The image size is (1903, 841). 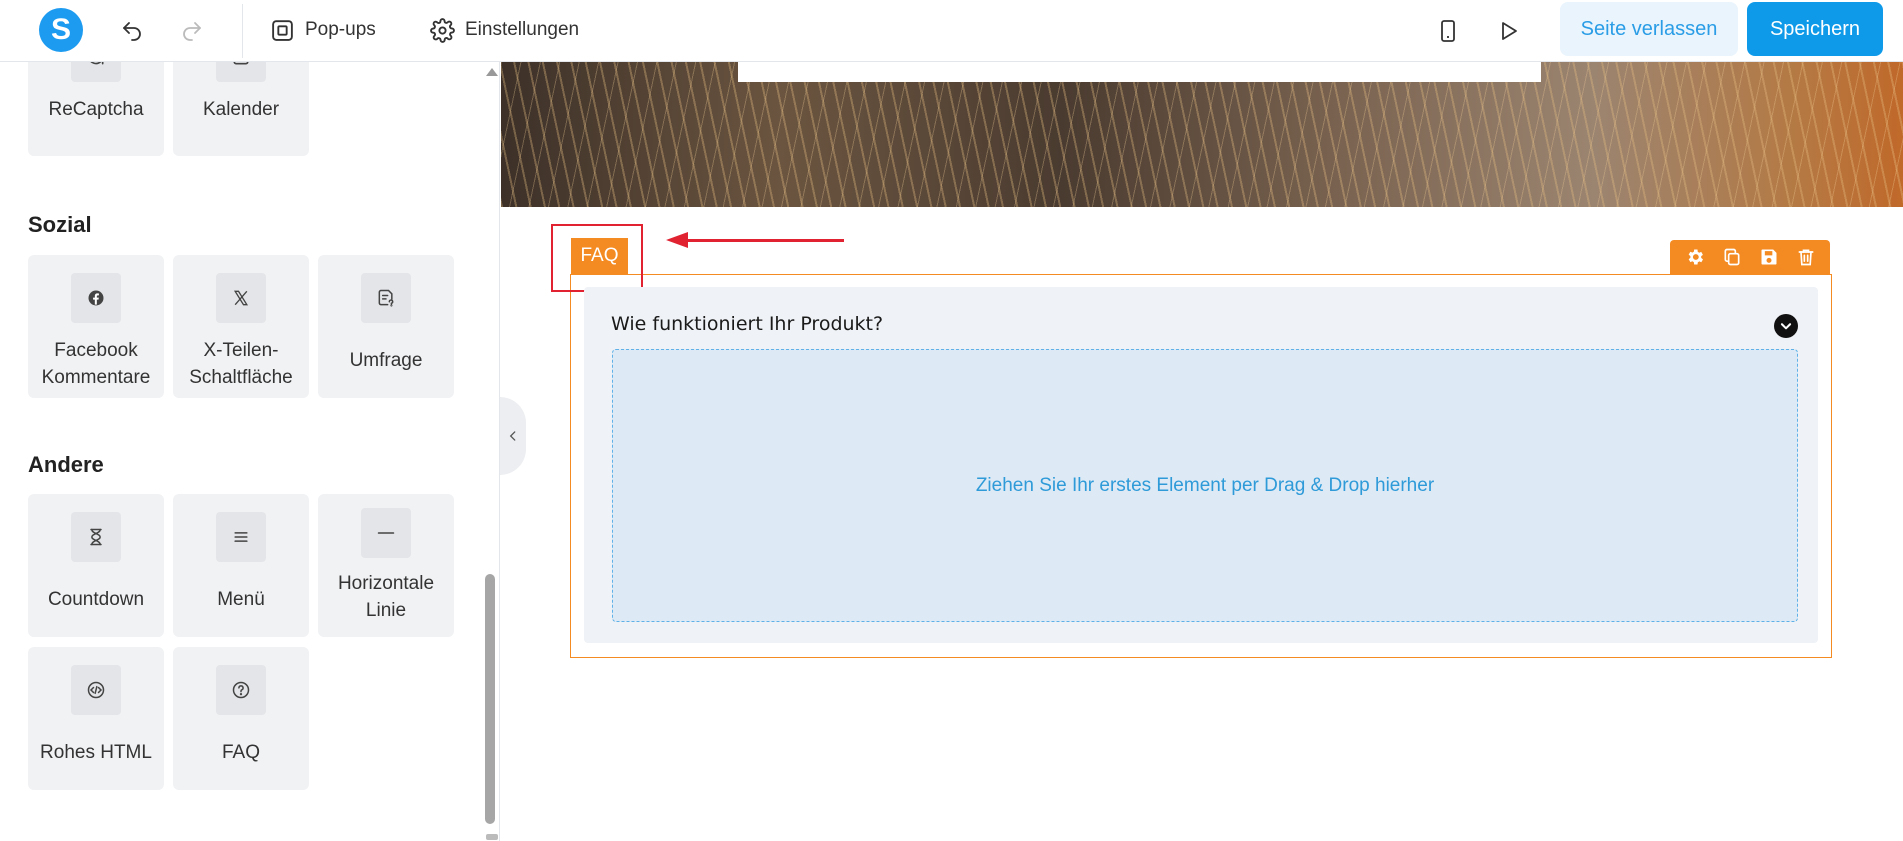 I want to click on hero-white-box, so click(x=1139, y=72).